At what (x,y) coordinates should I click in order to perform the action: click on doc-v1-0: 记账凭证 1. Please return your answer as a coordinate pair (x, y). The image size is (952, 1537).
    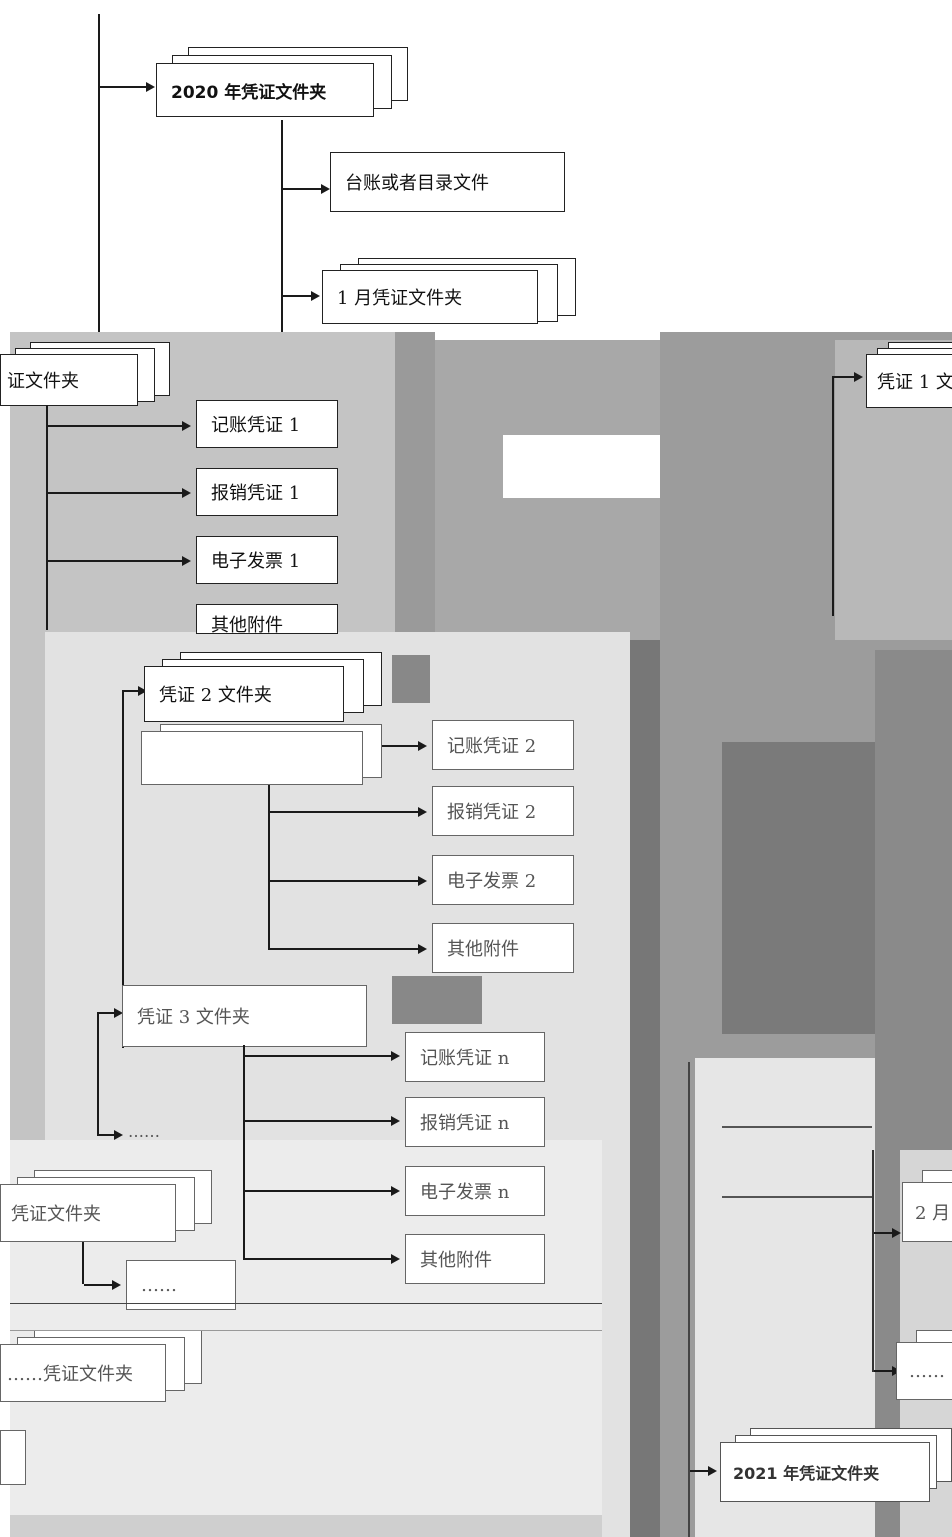
    Looking at the image, I should click on (267, 424).